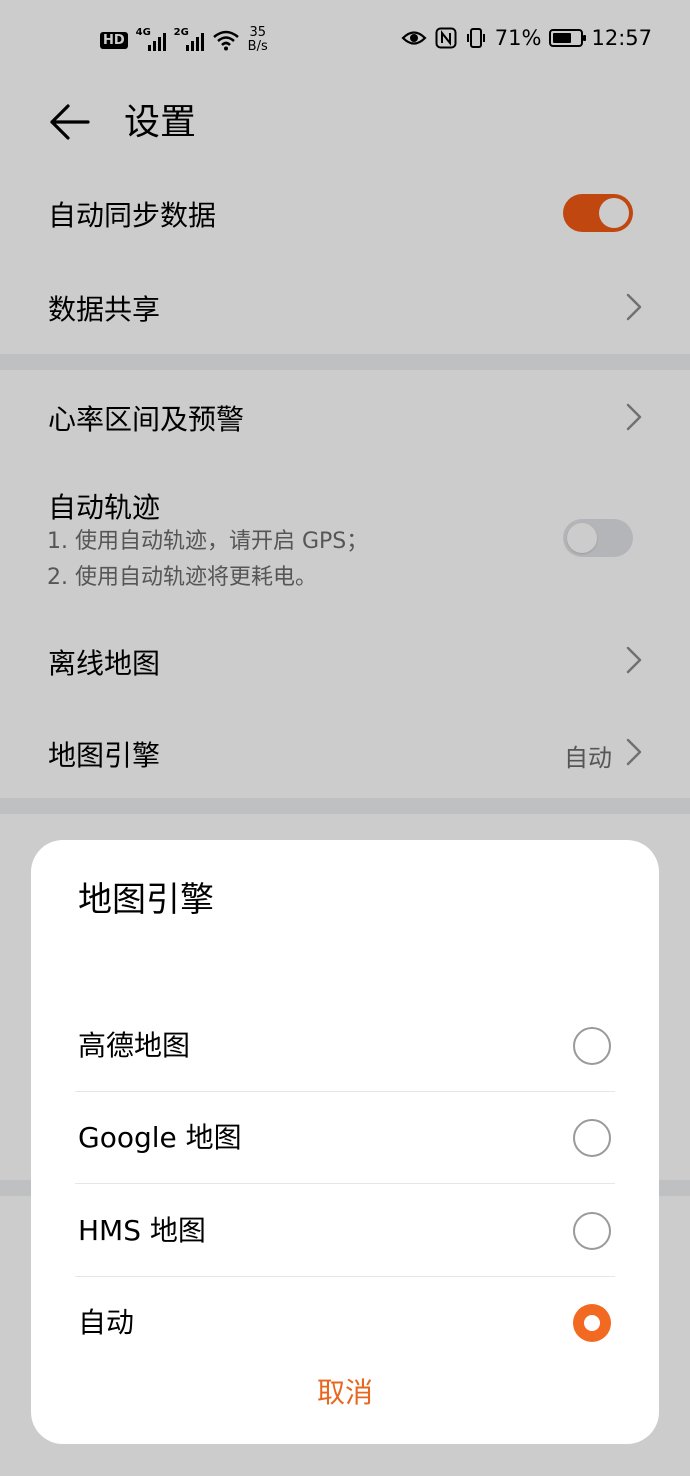 The width and height of the screenshot is (690, 1476). What do you see at coordinates (345, 1183) in the screenshot?
I see `option-divider` at bounding box center [345, 1183].